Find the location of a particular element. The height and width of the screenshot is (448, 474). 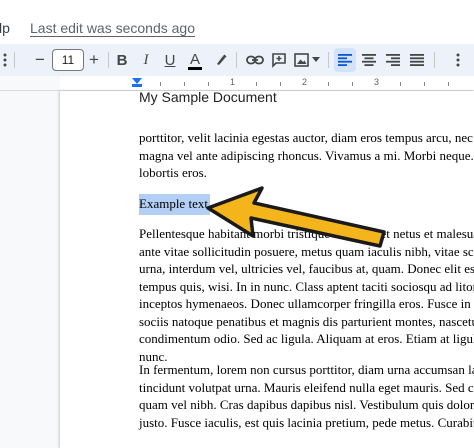

annotation-arrow-icon is located at coordinates (296, 217).